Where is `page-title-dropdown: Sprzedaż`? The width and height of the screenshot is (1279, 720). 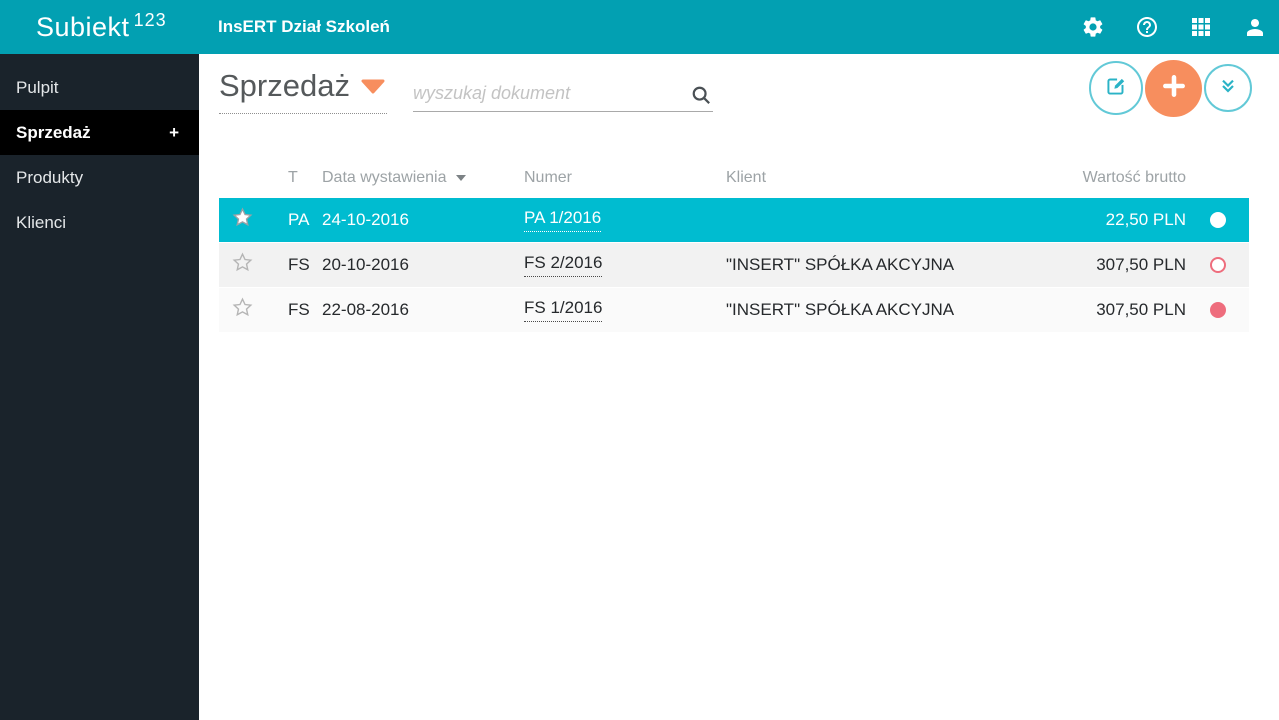
page-title-dropdown: Sprzedaż is located at coordinates (303, 91).